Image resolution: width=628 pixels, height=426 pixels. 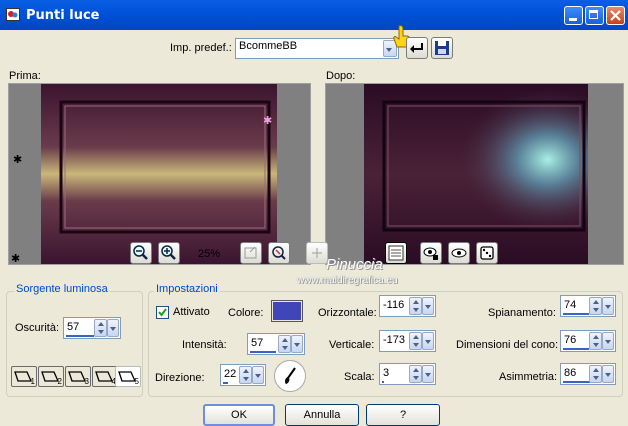 I want to click on cone-label: Dimensioni del cono:, so click(x=507, y=345).